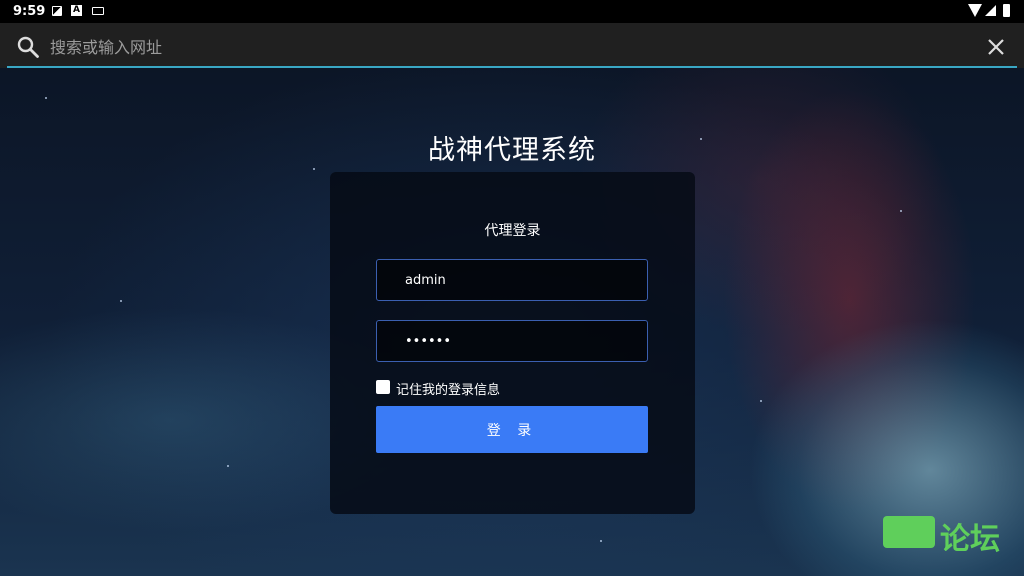 This screenshot has height=576, width=1024. I want to click on watermark-badge-icon, so click(909, 532).